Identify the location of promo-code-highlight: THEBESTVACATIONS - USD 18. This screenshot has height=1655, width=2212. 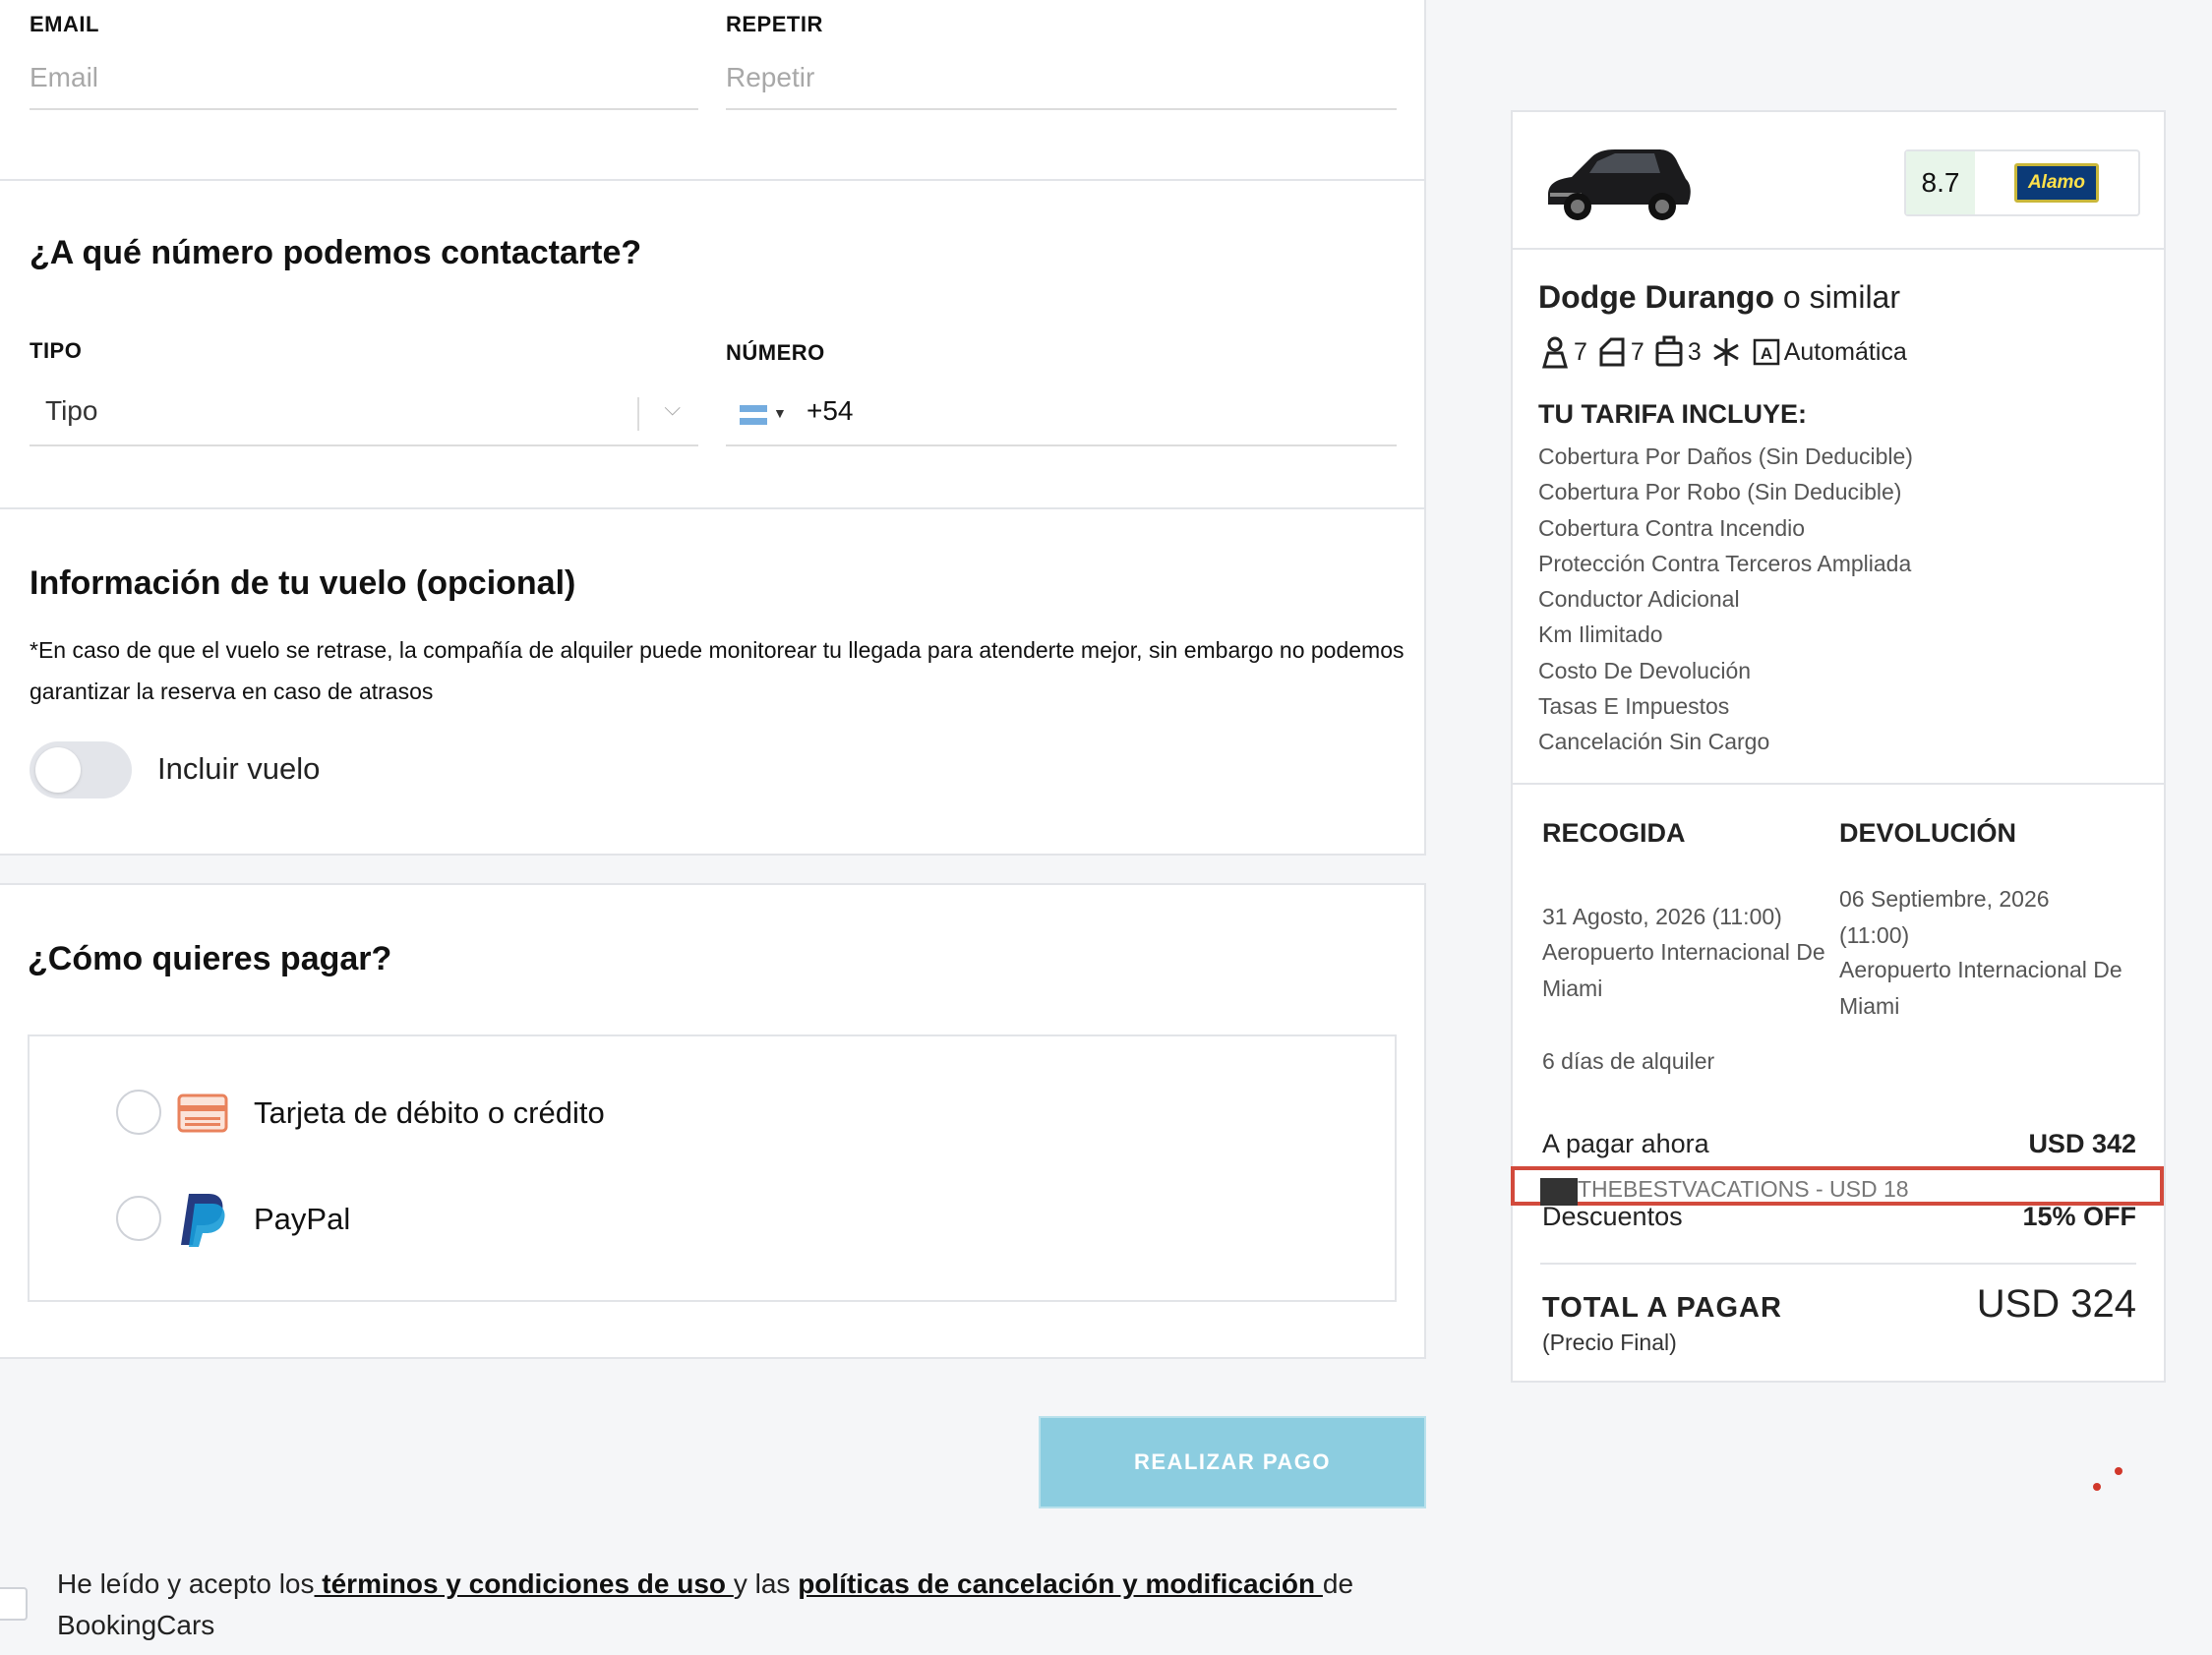
(1837, 1186).